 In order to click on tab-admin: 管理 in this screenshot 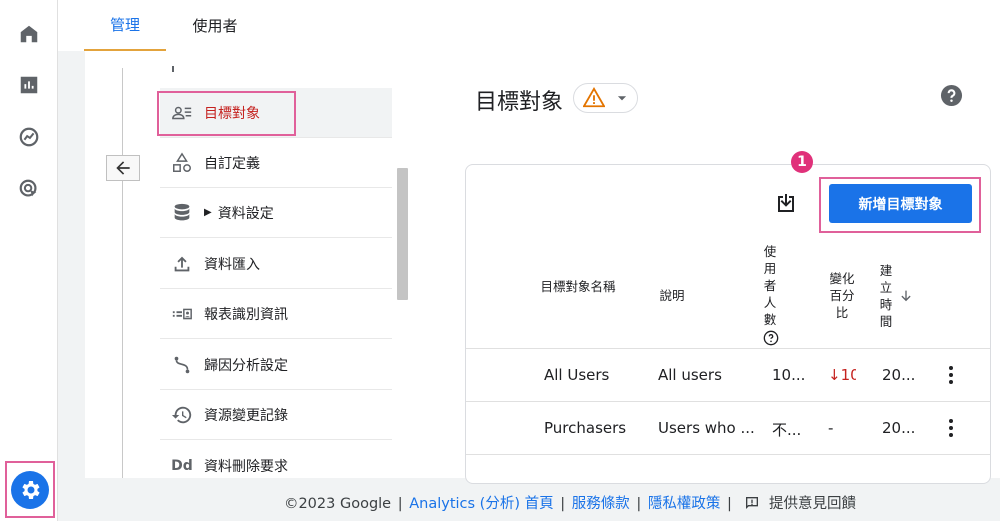, I will do `click(125, 25)`.